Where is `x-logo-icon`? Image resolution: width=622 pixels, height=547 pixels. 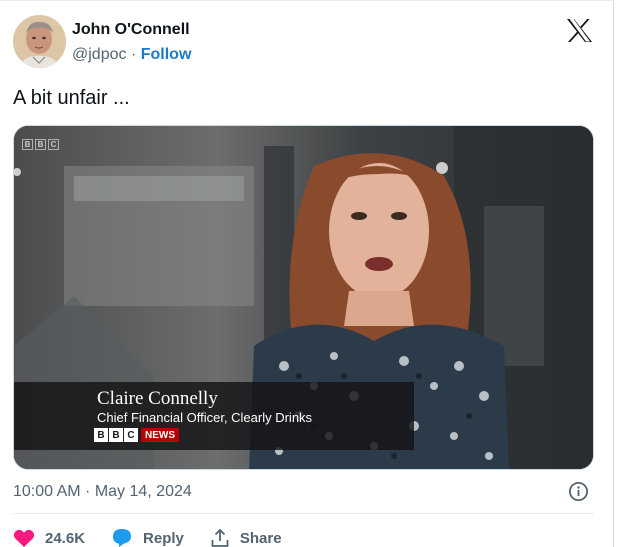
x-logo-icon is located at coordinates (579, 30).